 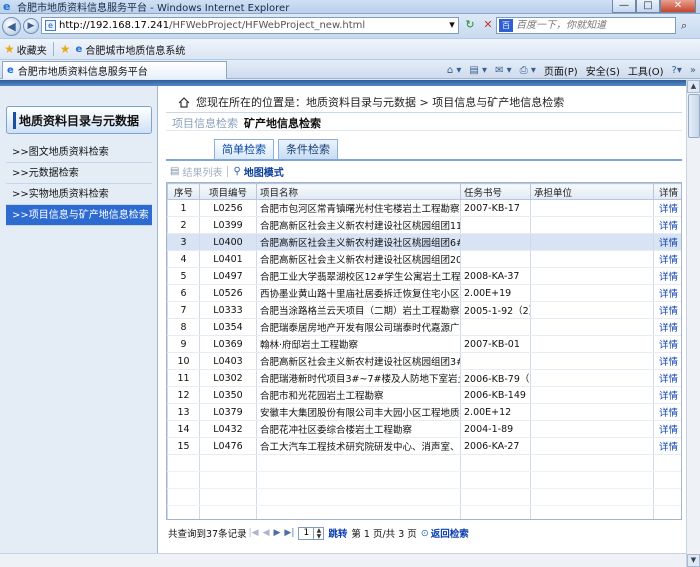 What do you see at coordinates (452, 24) in the screenshot?
I see `dropdown-arrow-icon: ▾` at bounding box center [452, 24].